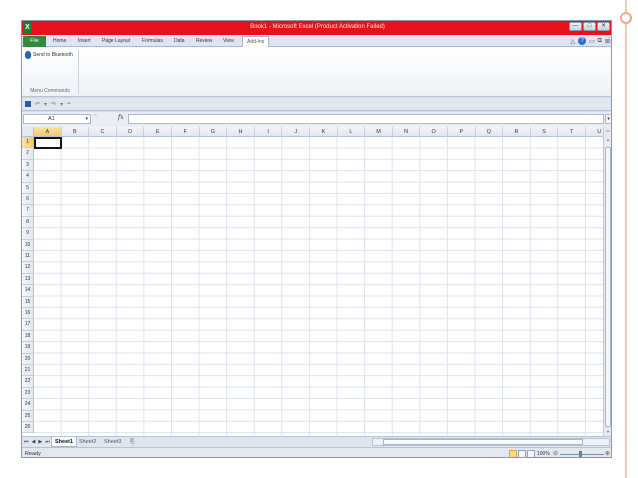 The height and width of the screenshot is (478, 638). I want to click on row-header-19: 19, so click(28, 348).